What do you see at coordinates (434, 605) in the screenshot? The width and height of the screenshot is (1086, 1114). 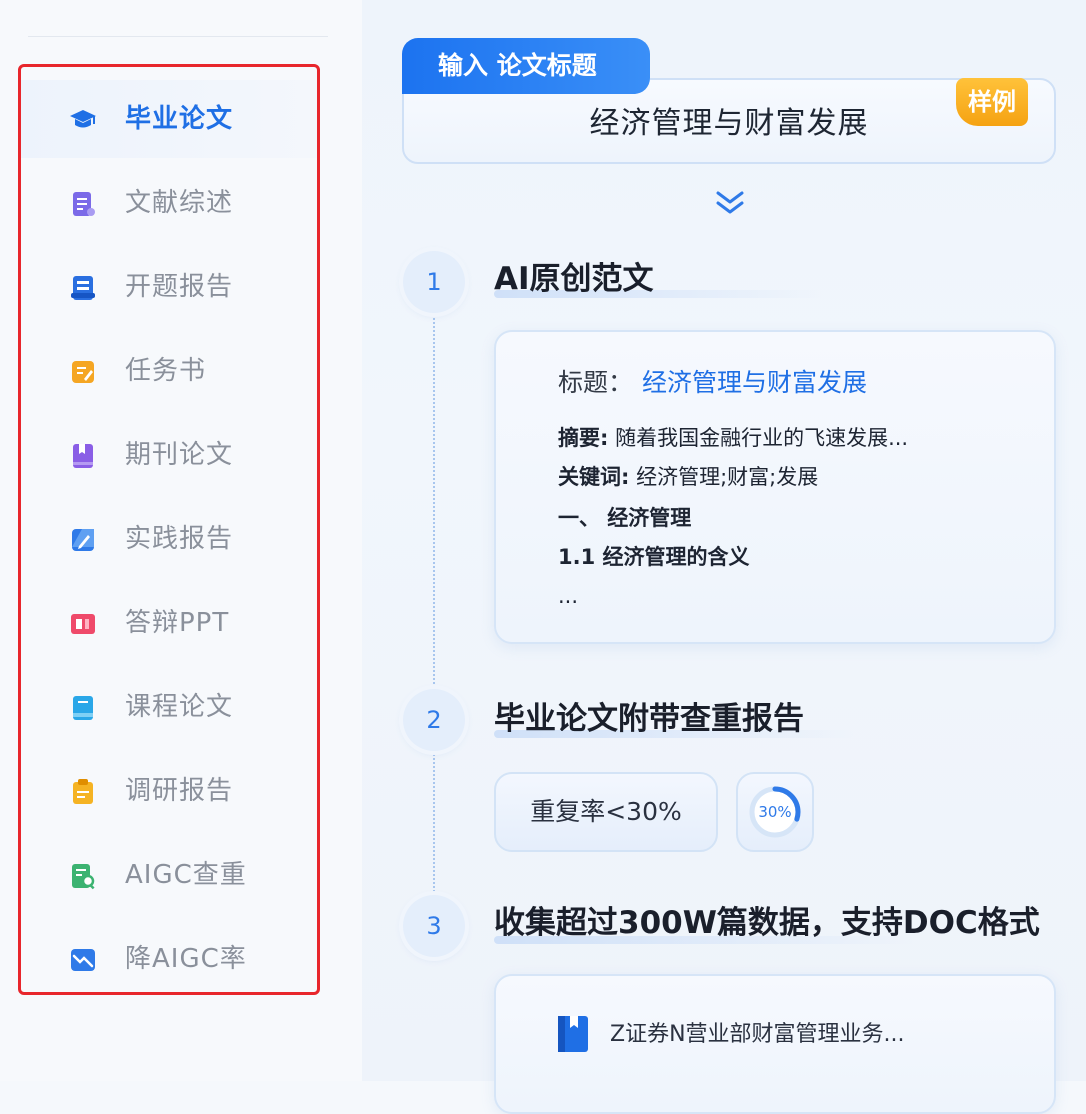 I see `steps-connector` at bounding box center [434, 605].